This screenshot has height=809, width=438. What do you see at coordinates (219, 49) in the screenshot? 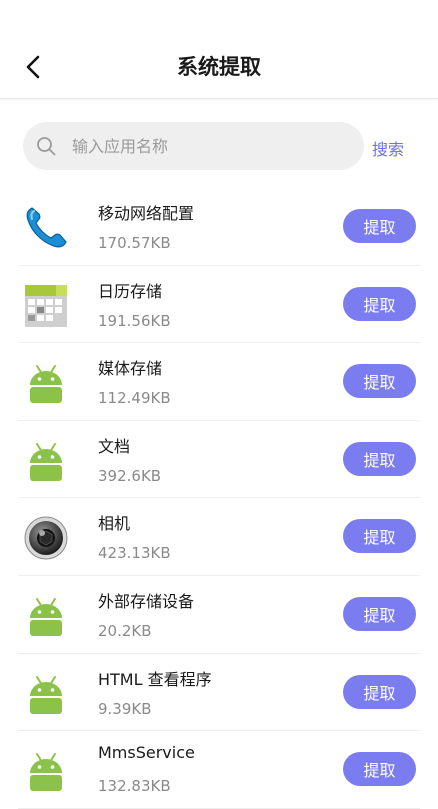
I see `app-header: 系统提取` at bounding box center [219, 49].